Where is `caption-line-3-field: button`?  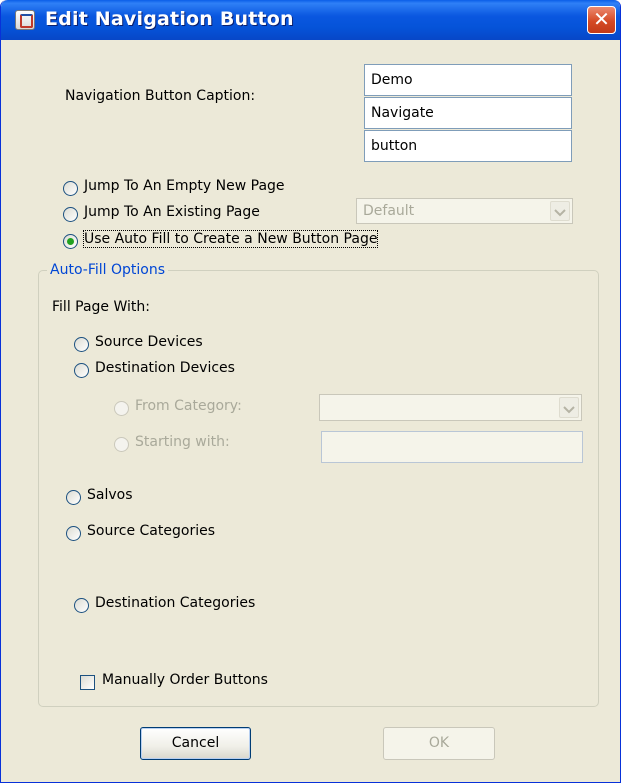
caption-line-3-field: button is located at coordinates (468, 146).